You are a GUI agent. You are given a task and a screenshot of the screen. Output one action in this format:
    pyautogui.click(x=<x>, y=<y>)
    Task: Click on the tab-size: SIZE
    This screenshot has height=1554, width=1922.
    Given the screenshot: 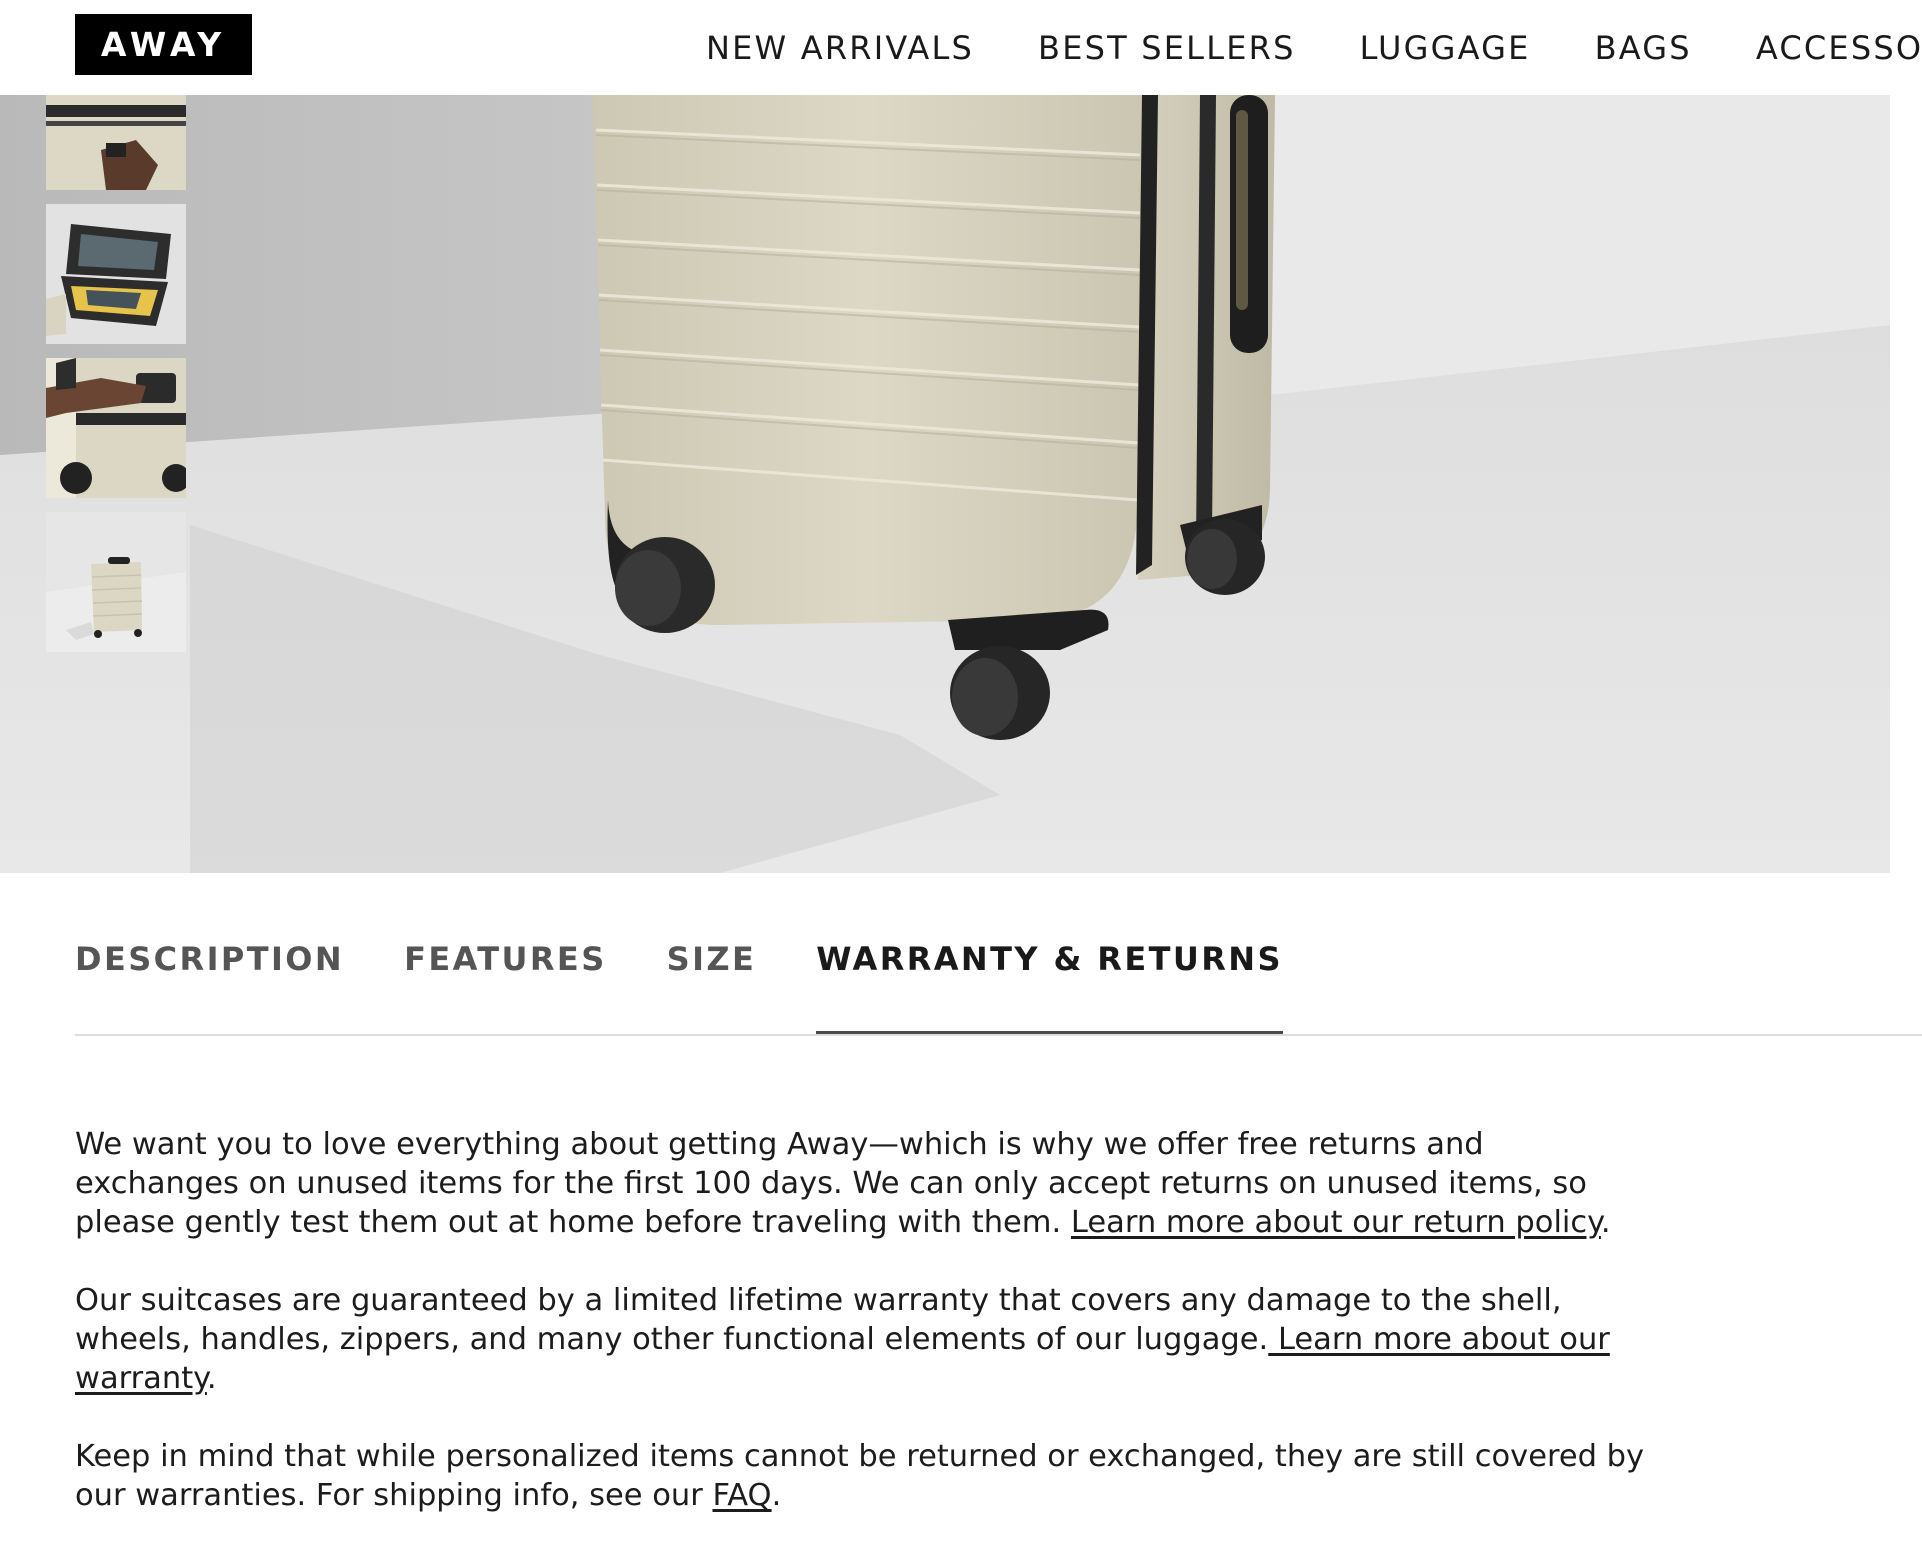 What is the action you would take?
    pyautogui.click(x=712, y=988)
    